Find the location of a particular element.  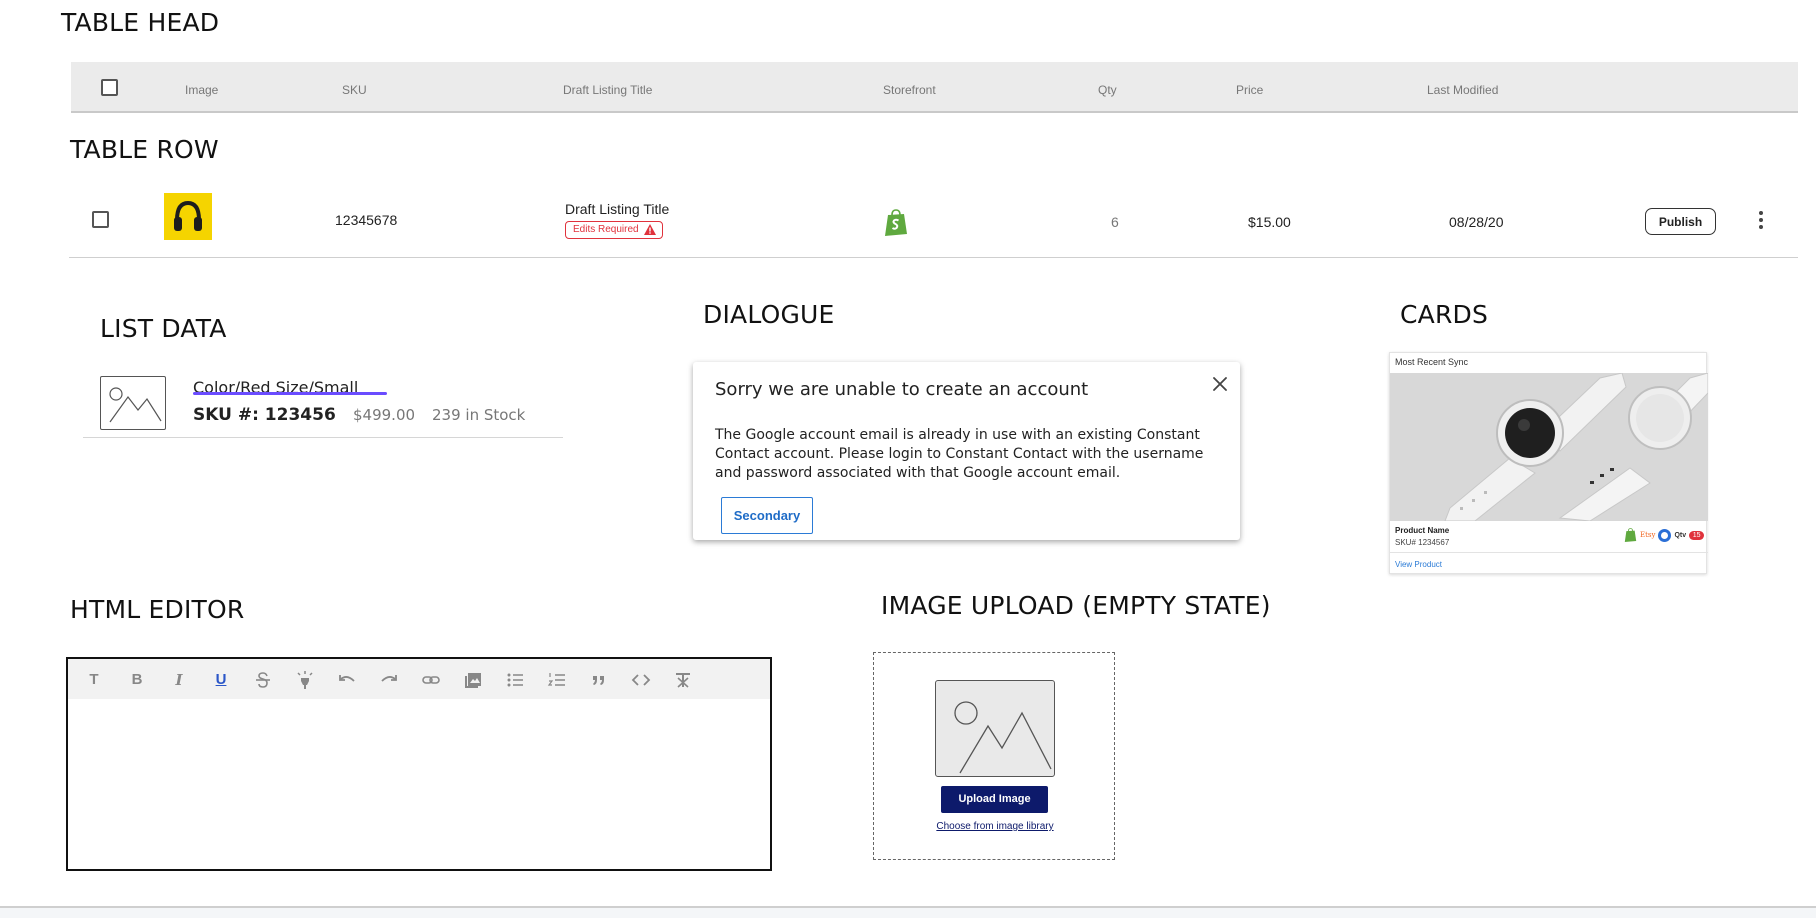

italic-icon: I is located at coordinates (179, 680).